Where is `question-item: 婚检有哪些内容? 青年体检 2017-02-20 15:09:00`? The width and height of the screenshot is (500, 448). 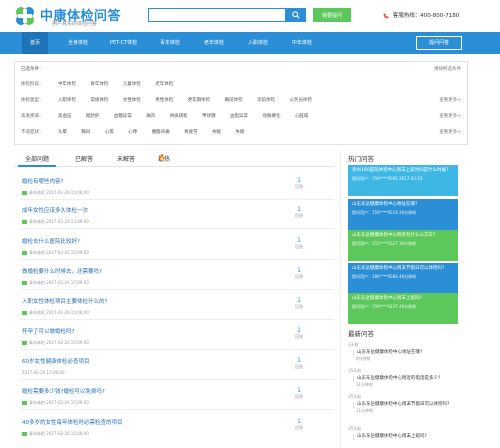 question-item: 婚检有哪些内容? 青年体检 2017-02-20 15:09:00 is located at coordinates (177, 186).